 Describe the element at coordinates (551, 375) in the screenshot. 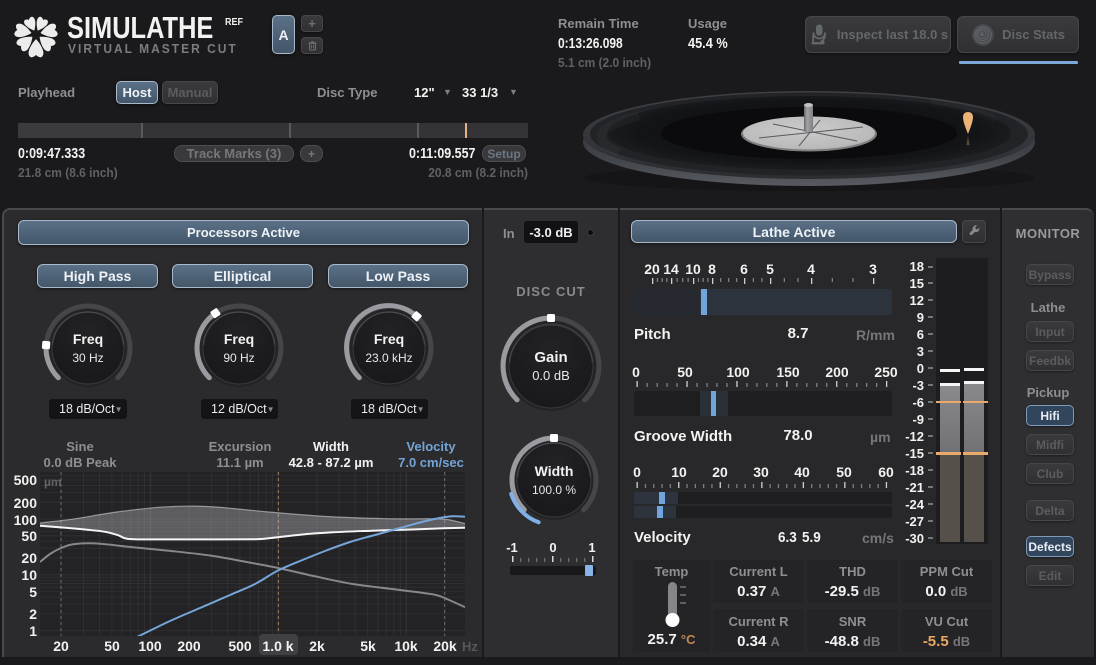

I see `svg-text: 0.0 dB` at that location.